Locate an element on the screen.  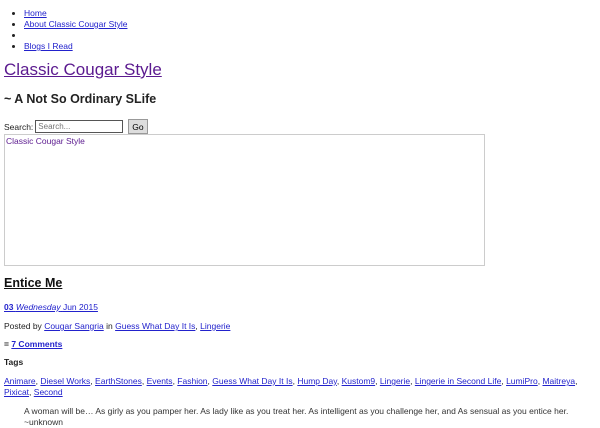
post-date: 03 Wednesday Jun 2015 is located at coordinates (51, 307).